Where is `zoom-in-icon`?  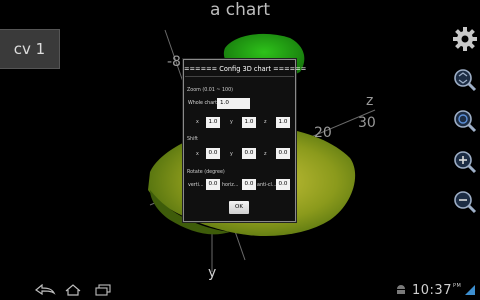
zoom-in-icon is located at coordinates (465, 162).